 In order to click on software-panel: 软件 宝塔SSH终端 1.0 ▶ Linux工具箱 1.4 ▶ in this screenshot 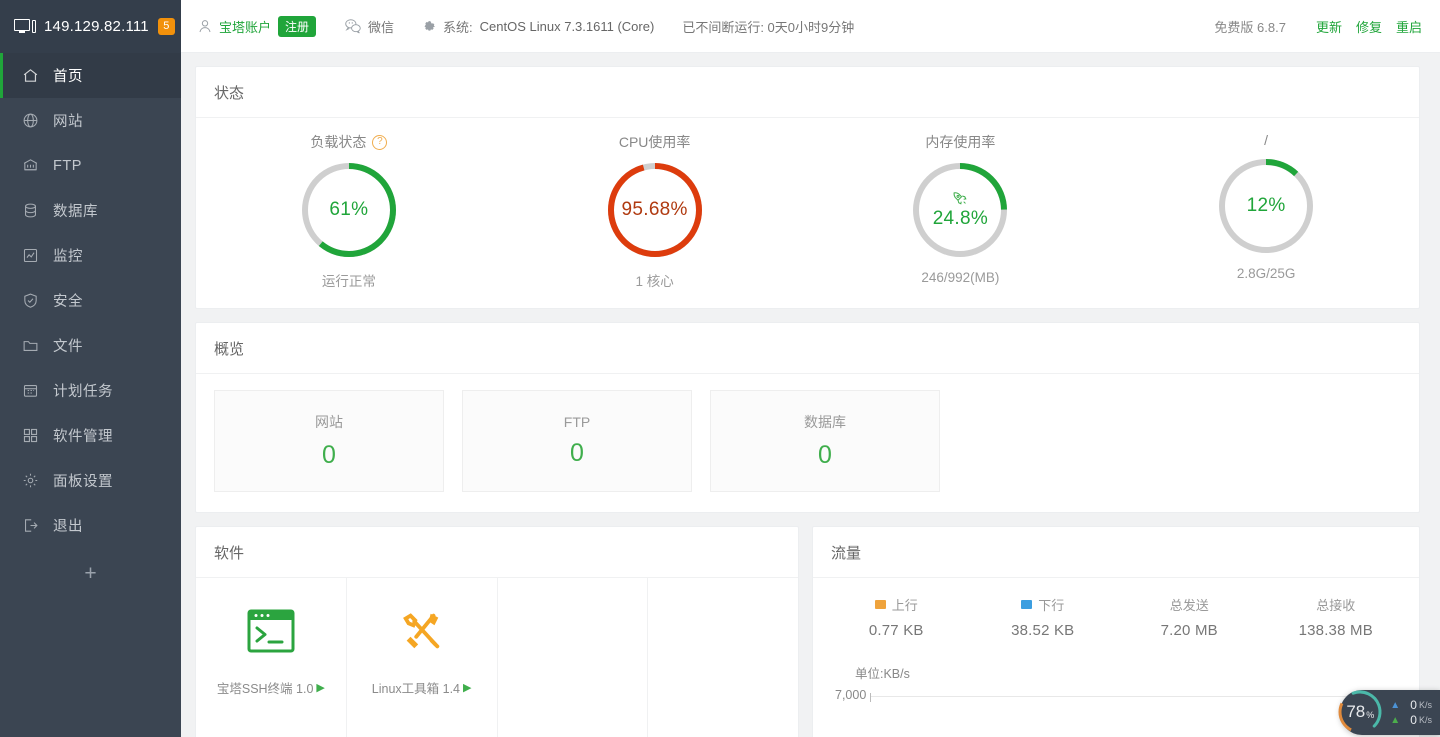, I will do `click(497, 631)`.